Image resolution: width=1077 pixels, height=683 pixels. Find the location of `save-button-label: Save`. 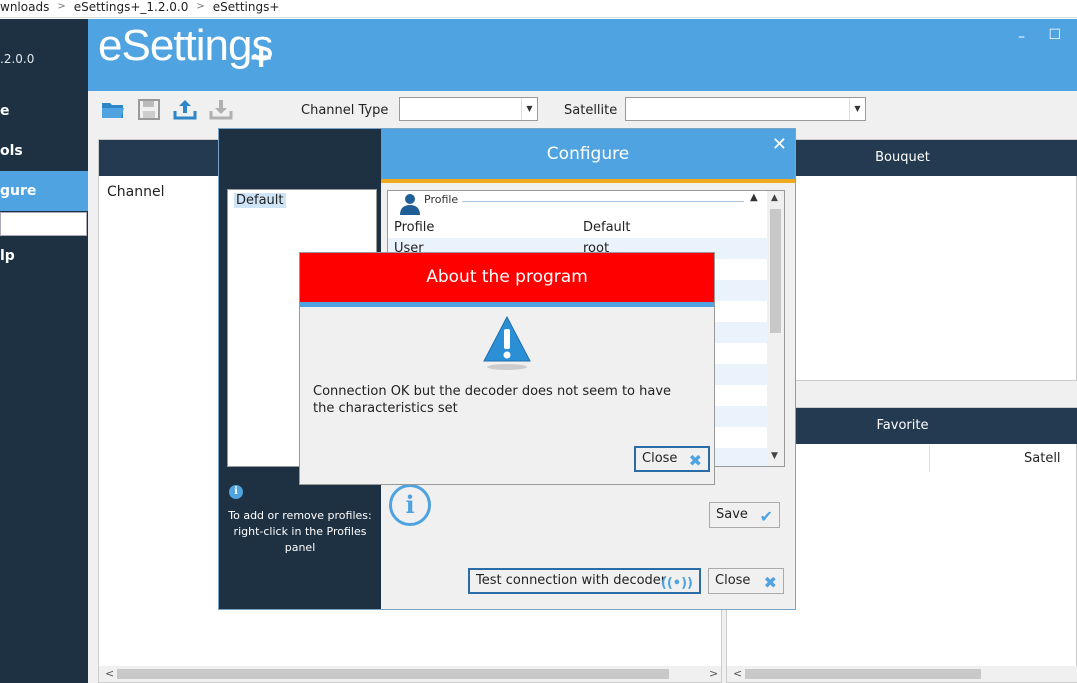

save-button-label: Save is located at coordinates (732, 514).